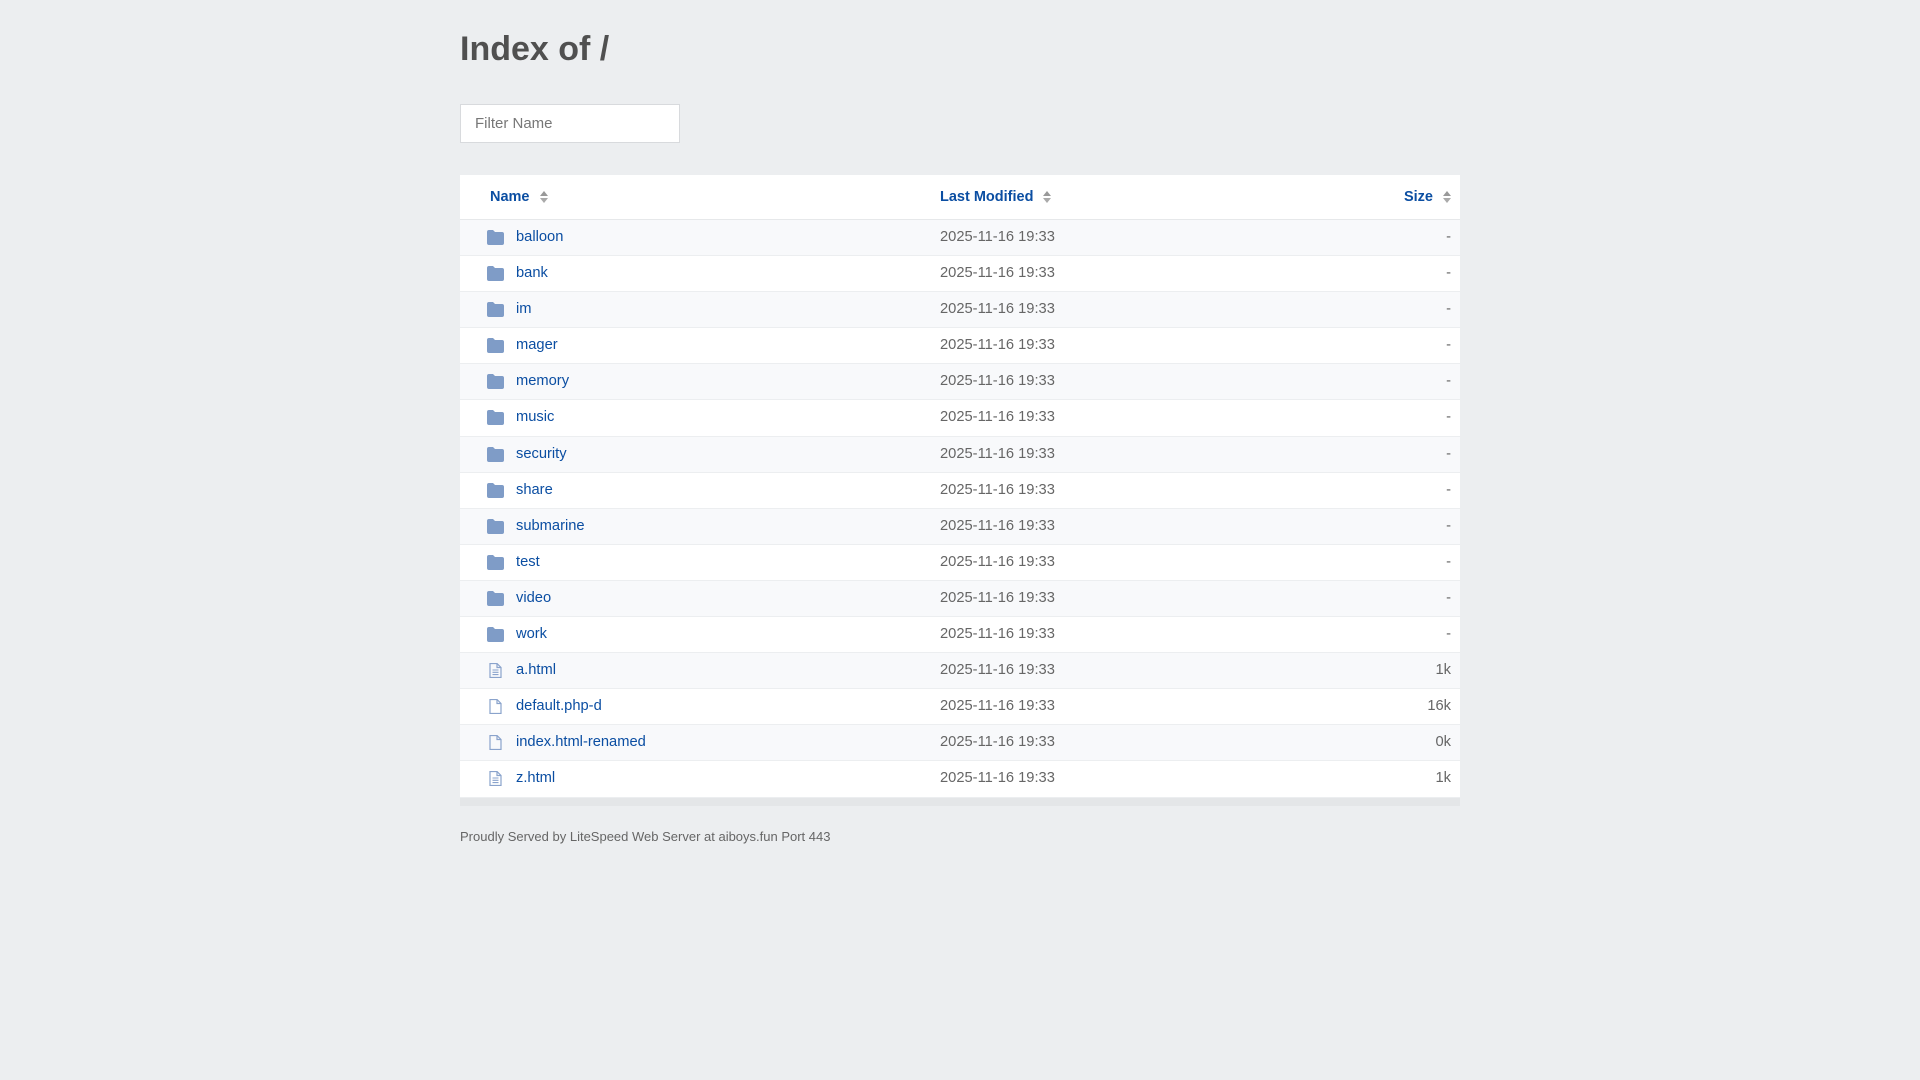  What do you see at coordinates (537, 345) in the screenshot?
I see `file-link: mager` at bounding box center [537, 345].